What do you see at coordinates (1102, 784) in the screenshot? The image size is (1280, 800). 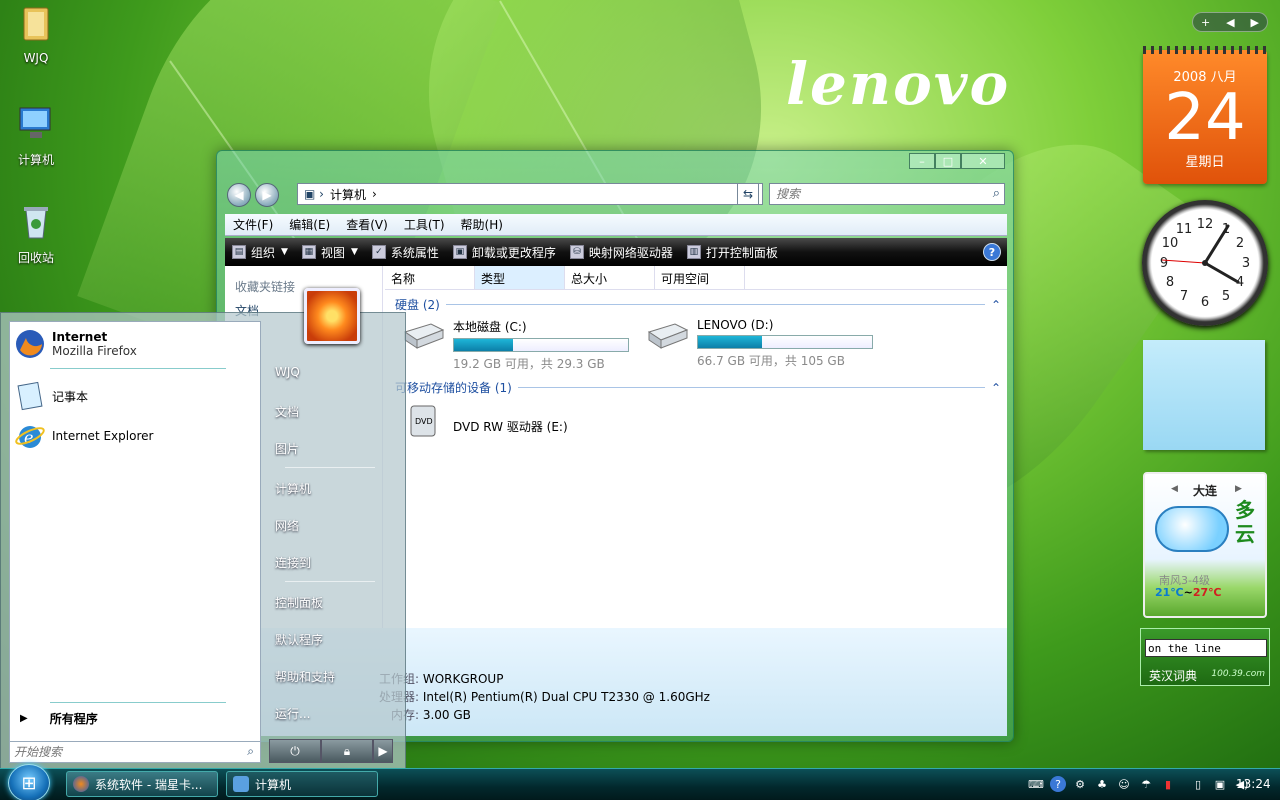 I see `tray-app-icon: ♣` at bounding box center [1102, 784].